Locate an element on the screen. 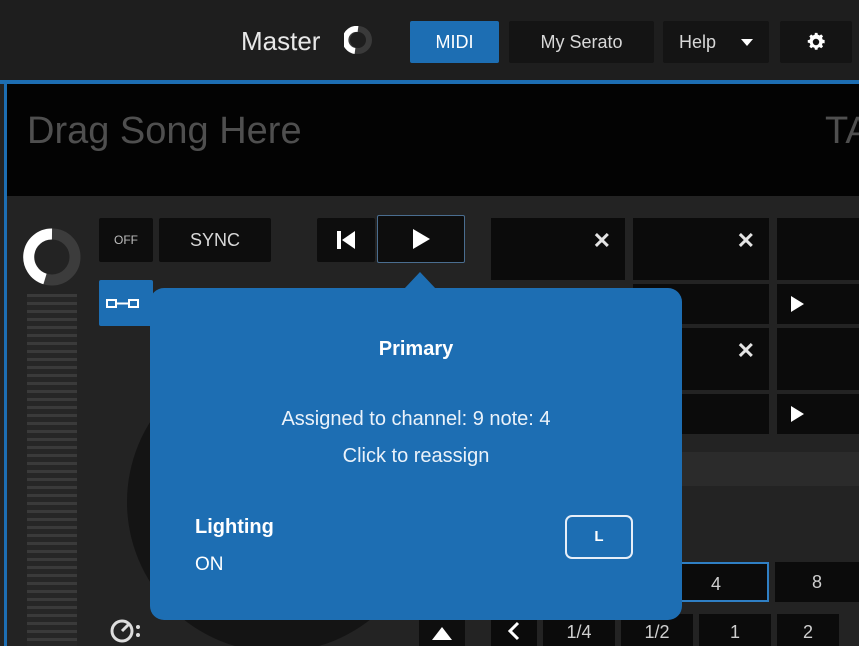  level-meter is located at coordinates (52, 470).